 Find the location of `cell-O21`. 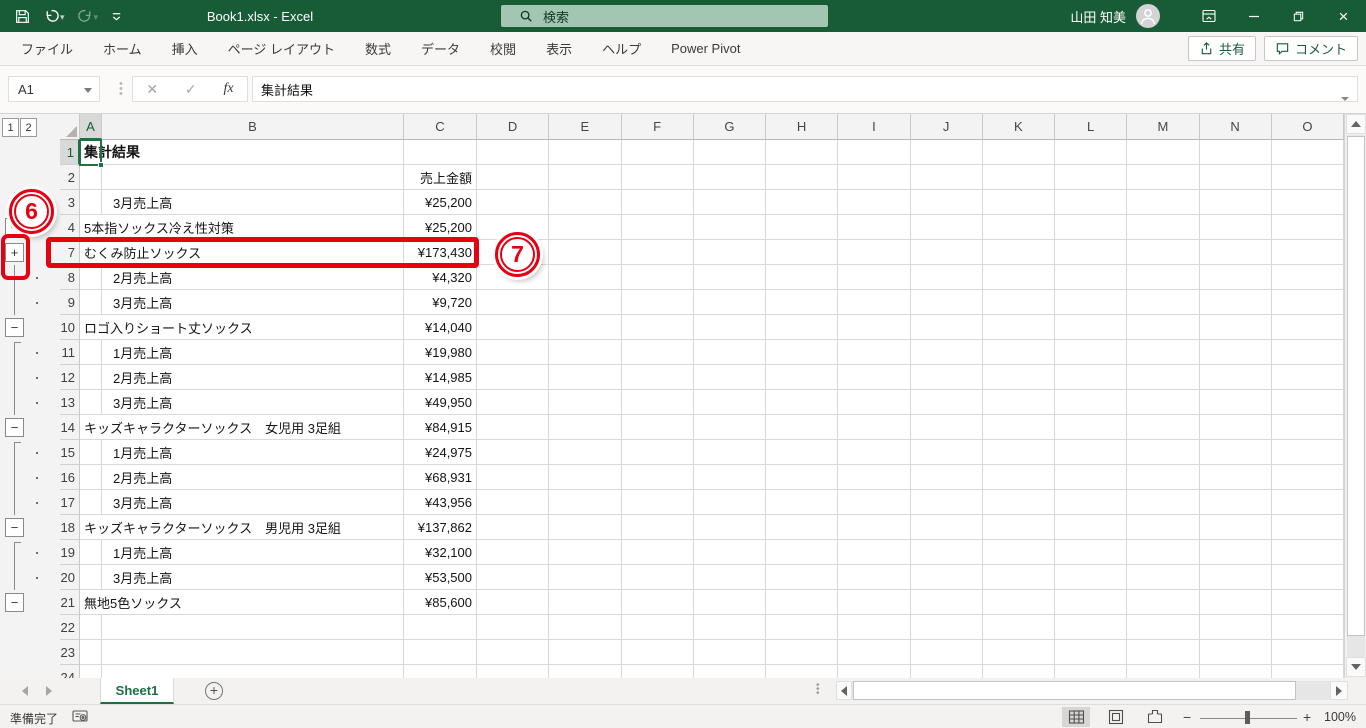

cell-O21 is located at coordinates (1307, 602).